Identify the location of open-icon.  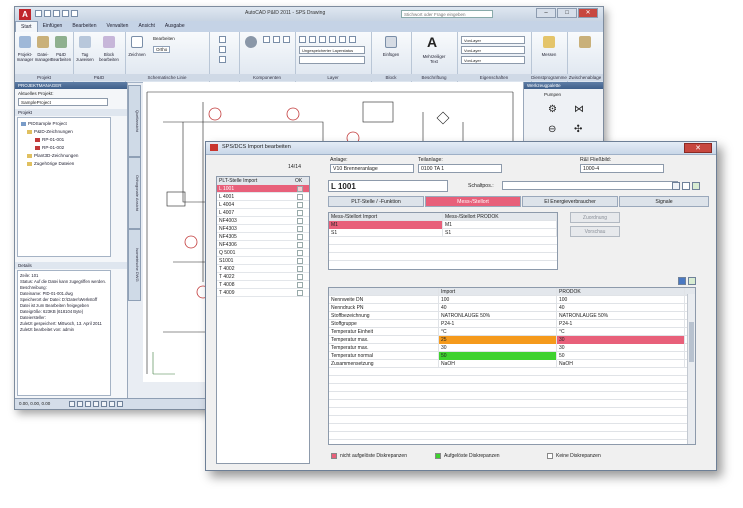
(47, 13).